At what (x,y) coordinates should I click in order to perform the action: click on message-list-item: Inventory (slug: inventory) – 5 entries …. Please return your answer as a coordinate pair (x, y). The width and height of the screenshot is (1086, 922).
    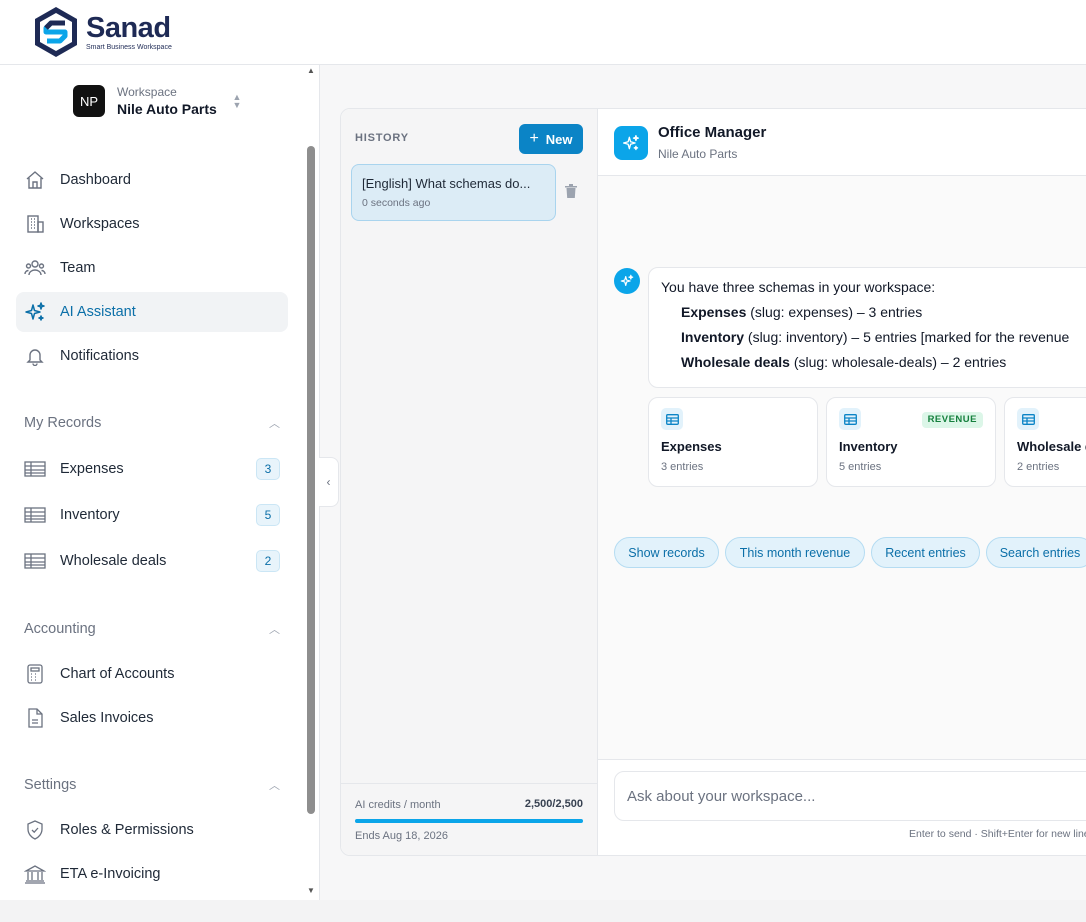
    Looking at the image, I should click on (875, 337).